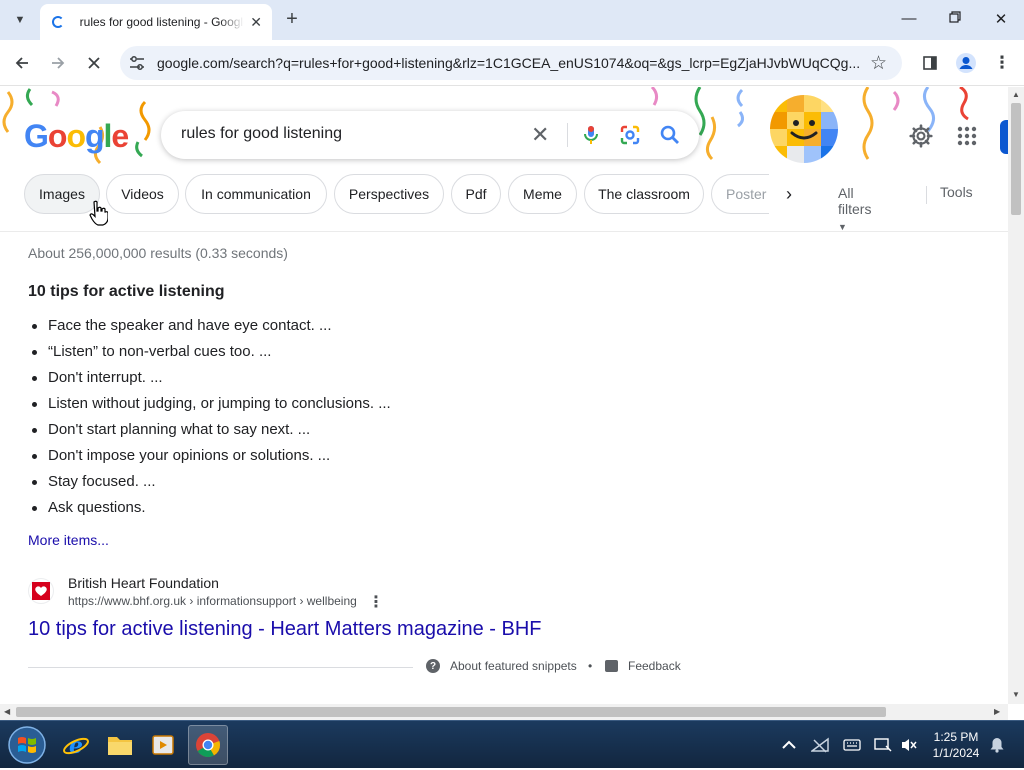 Image resolution: width=1024 pixels, height=770 pixels. Describe the element at coordinates (611, 666) in the screenshot. I see `feedback-icon` at that location.